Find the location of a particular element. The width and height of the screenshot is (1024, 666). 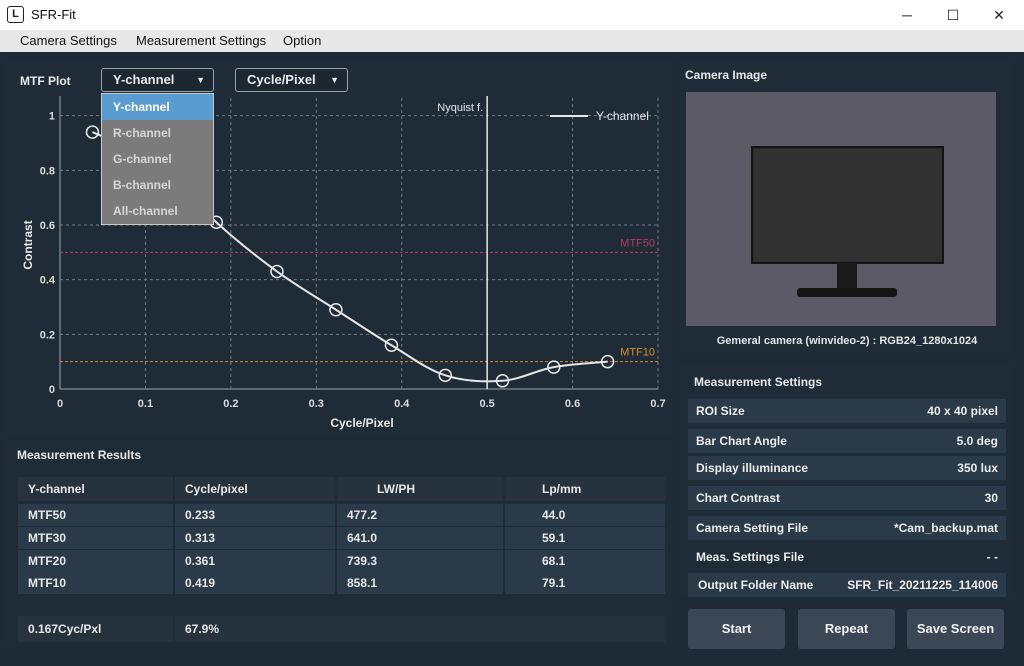

setting-label: Display illuminance is located at coordinates (752, 468).